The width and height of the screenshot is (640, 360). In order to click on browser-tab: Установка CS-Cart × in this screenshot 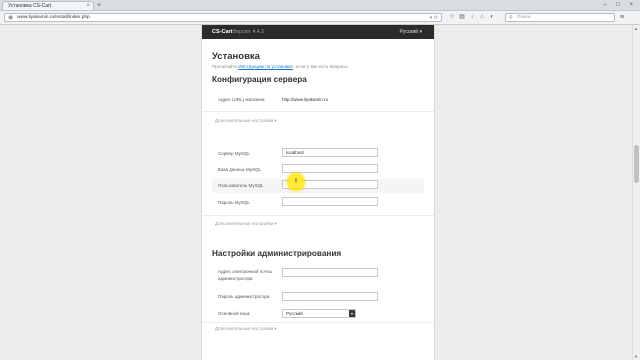, I will do `click(48, 5)`.